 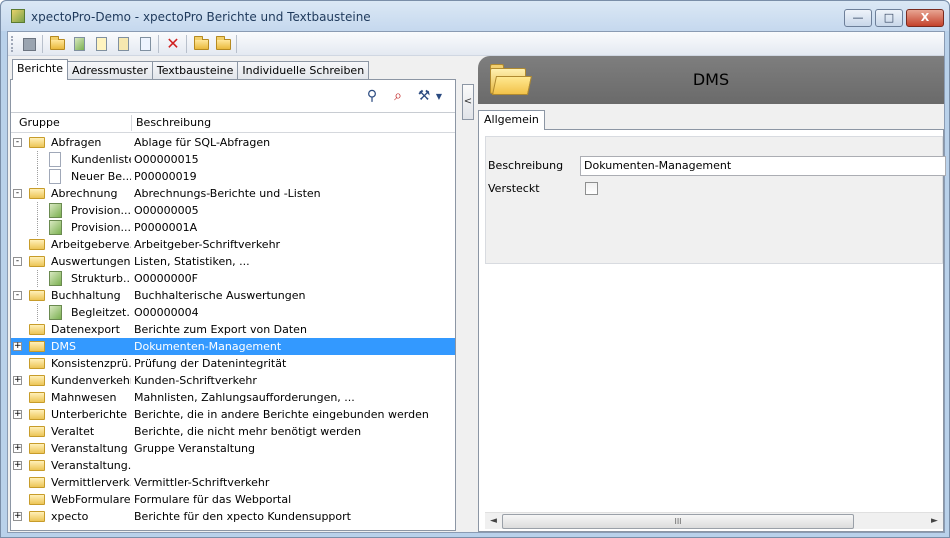 What do you see at coordinates (511, 120) in the screenshot?
I see `tab-allgemein: Allgemein` at bounding box center [511, 120].